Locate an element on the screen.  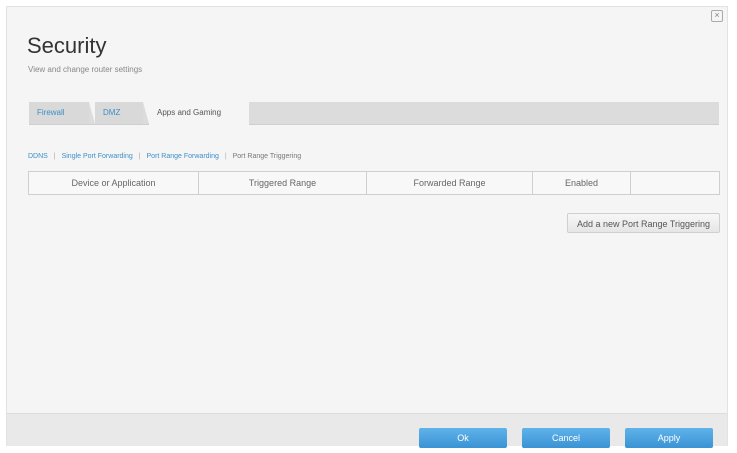
column-header-device: Device or Application is located at coordinates (114, 183).